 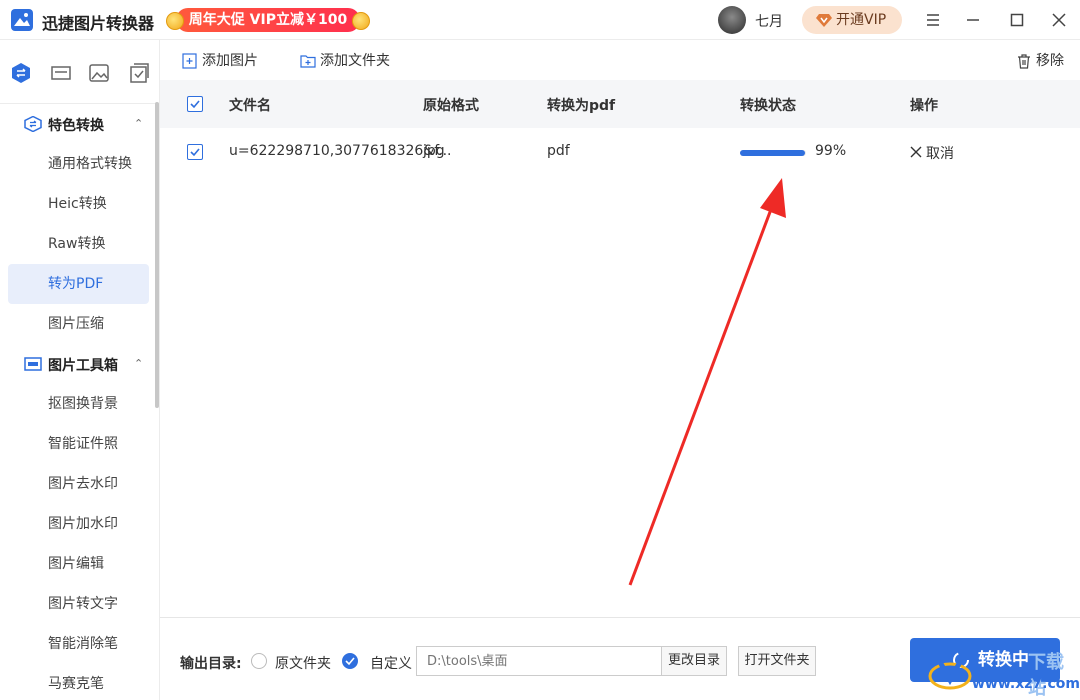 I want to click on avatar, so click(x=732, y=20).